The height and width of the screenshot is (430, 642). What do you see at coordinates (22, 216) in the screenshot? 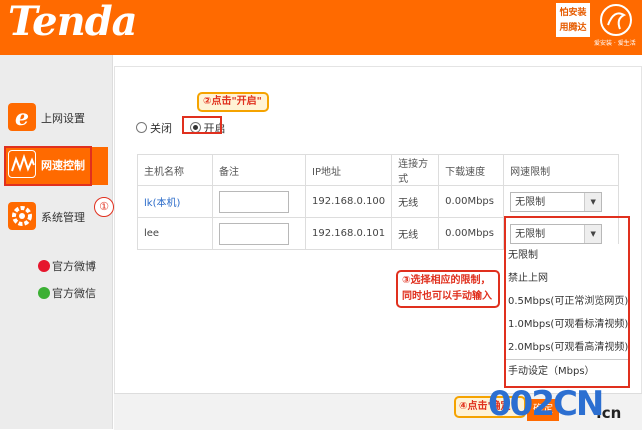
I see `gear-icon` at bounding box center [22, 216].